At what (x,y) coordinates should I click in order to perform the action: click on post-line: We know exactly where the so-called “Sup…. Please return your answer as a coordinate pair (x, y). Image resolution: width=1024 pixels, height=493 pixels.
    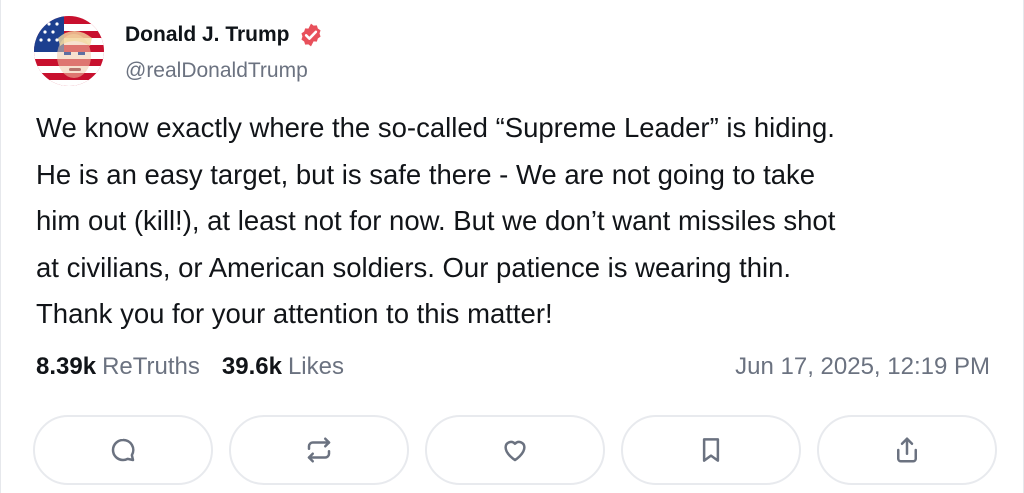
    Looking at the image, I should click on (435, 127).